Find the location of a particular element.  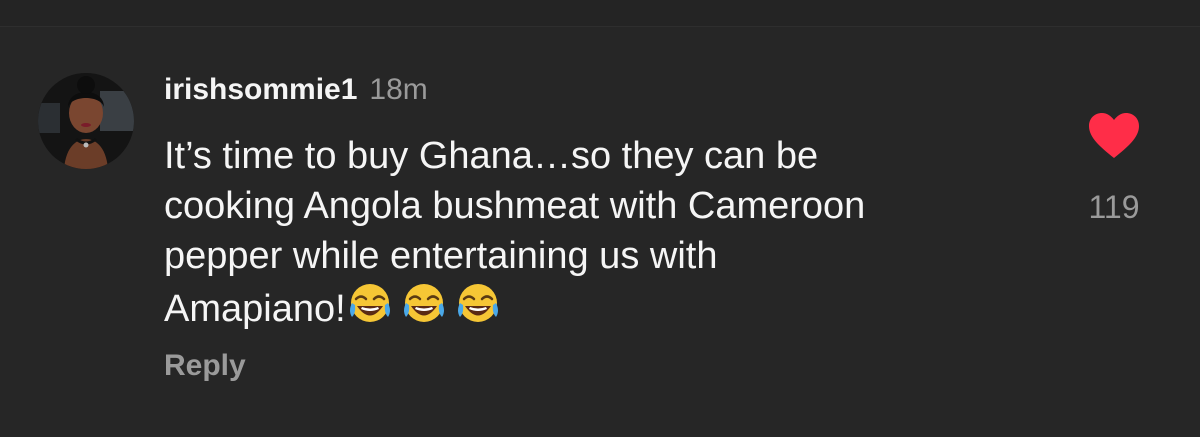

comment-line: Amapiano! is located at coordinates (255, 309).